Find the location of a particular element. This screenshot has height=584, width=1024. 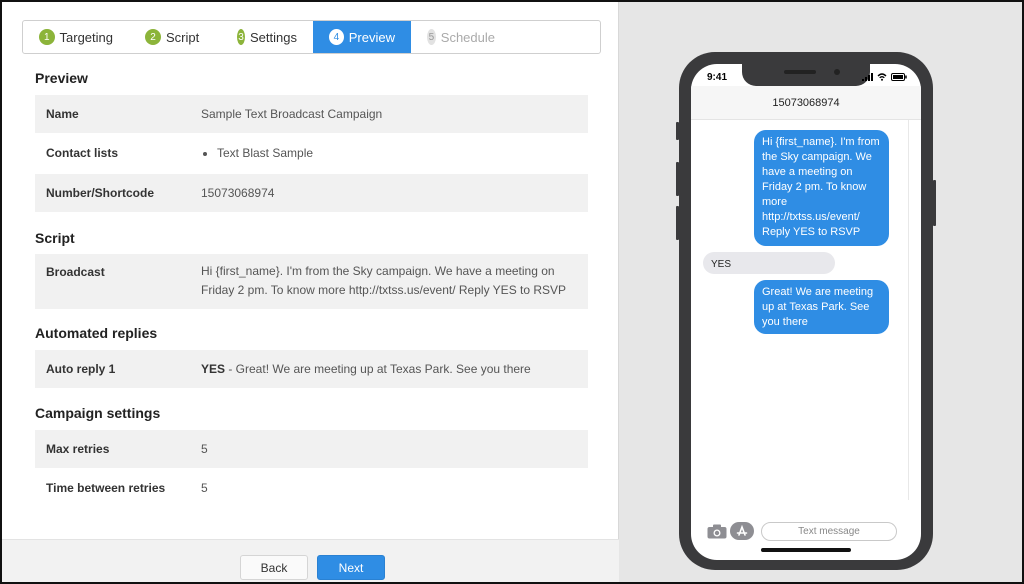

name-row: Name Sample Text Broadcast Campaign is located at coordinates (311, 114).